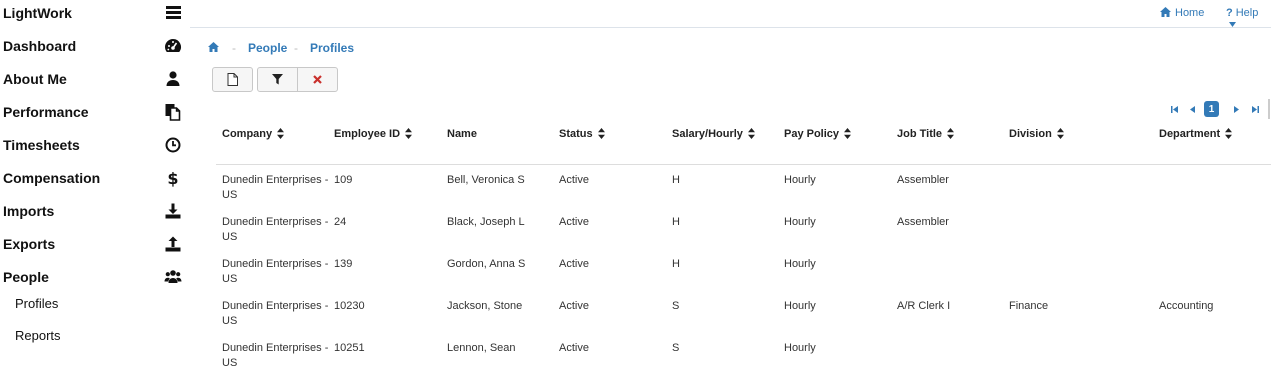 The image size is (1271, 375). I want to click on sidebar-subitem-label: Reports, so click(38, 335).